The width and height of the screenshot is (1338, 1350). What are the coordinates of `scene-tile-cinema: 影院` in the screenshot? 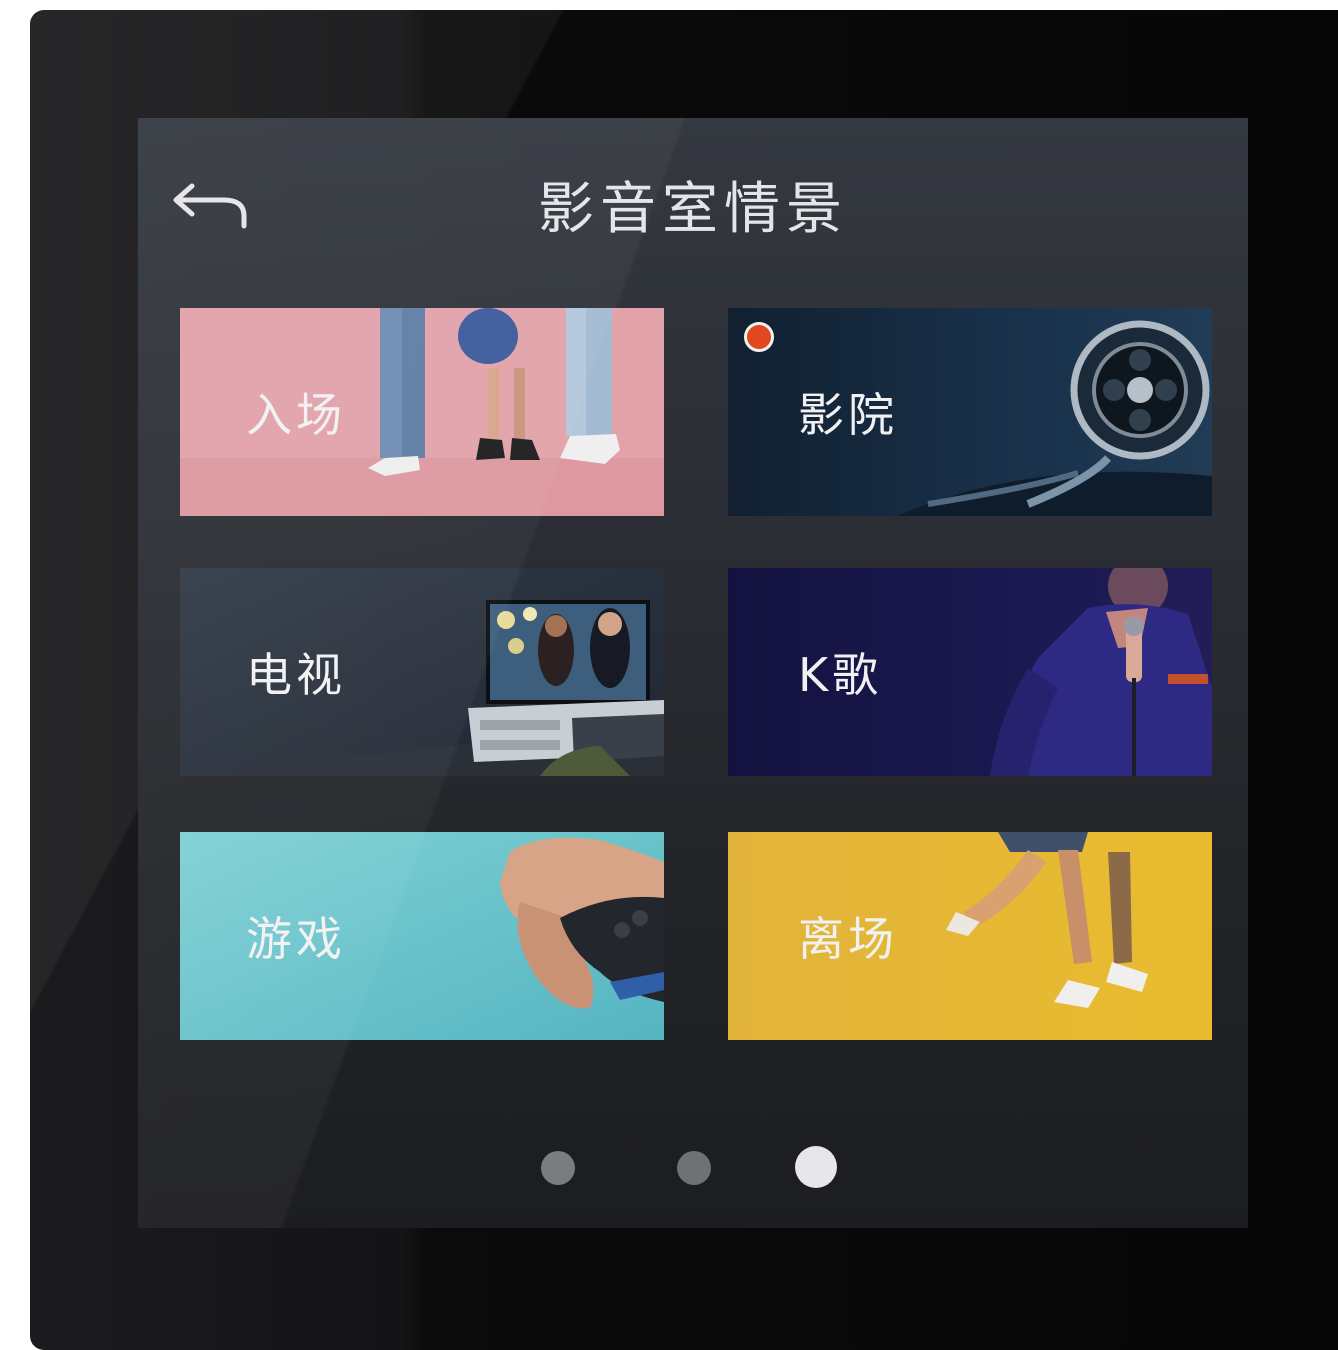 It's located at (970, 412).